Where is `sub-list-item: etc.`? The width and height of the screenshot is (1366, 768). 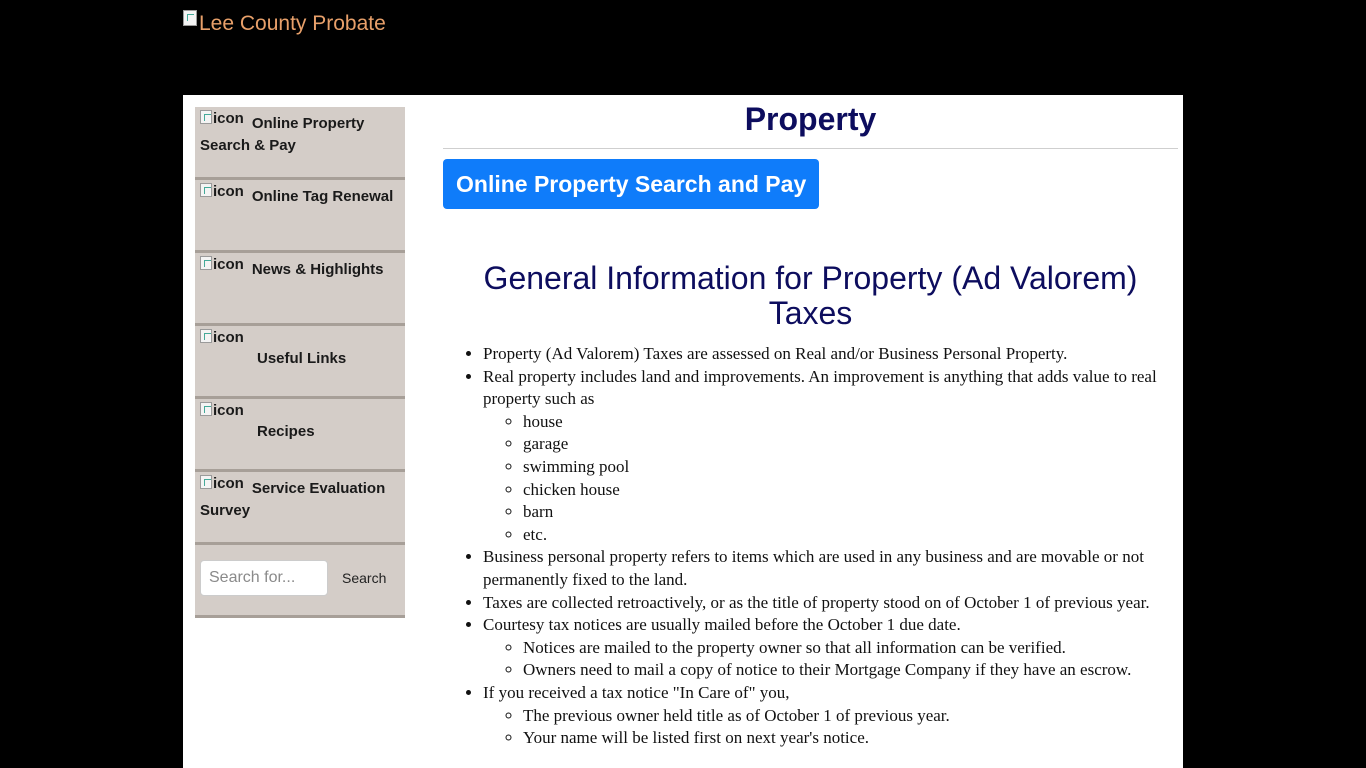
sub-list-item: etc. is located at coordinates (850, 535).